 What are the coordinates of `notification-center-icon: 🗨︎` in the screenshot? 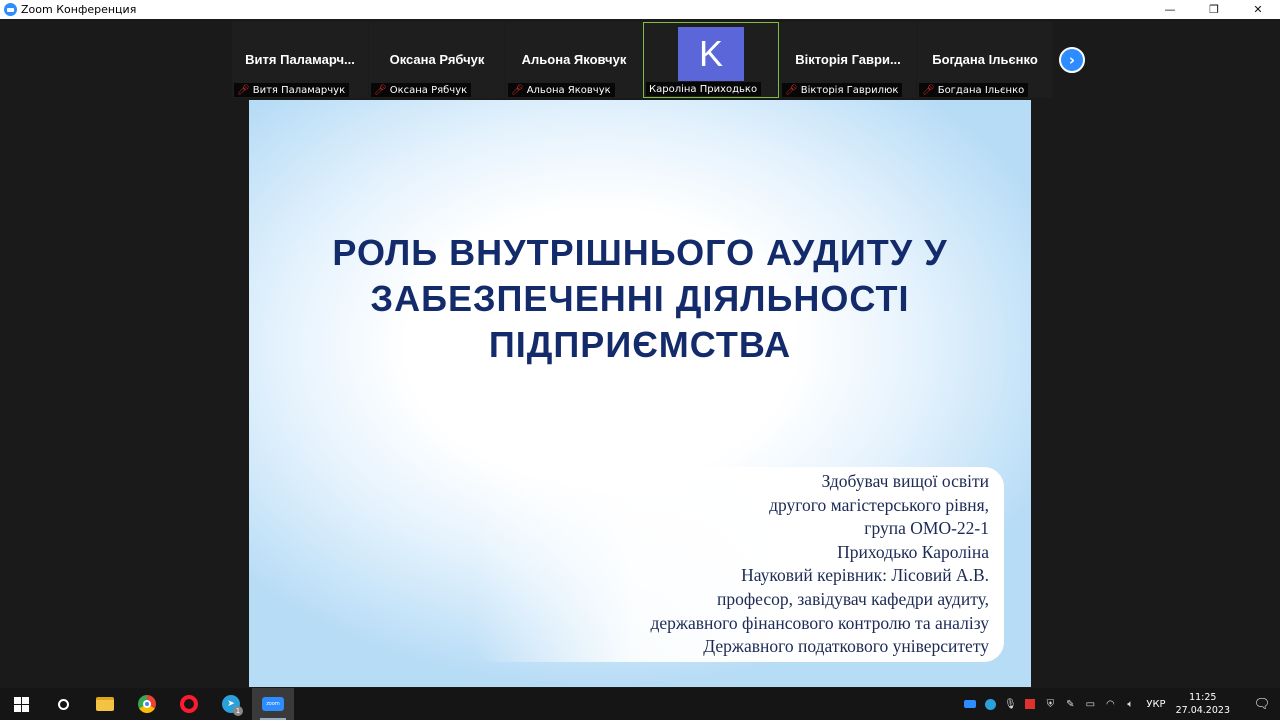 It's located at (1262, 704).